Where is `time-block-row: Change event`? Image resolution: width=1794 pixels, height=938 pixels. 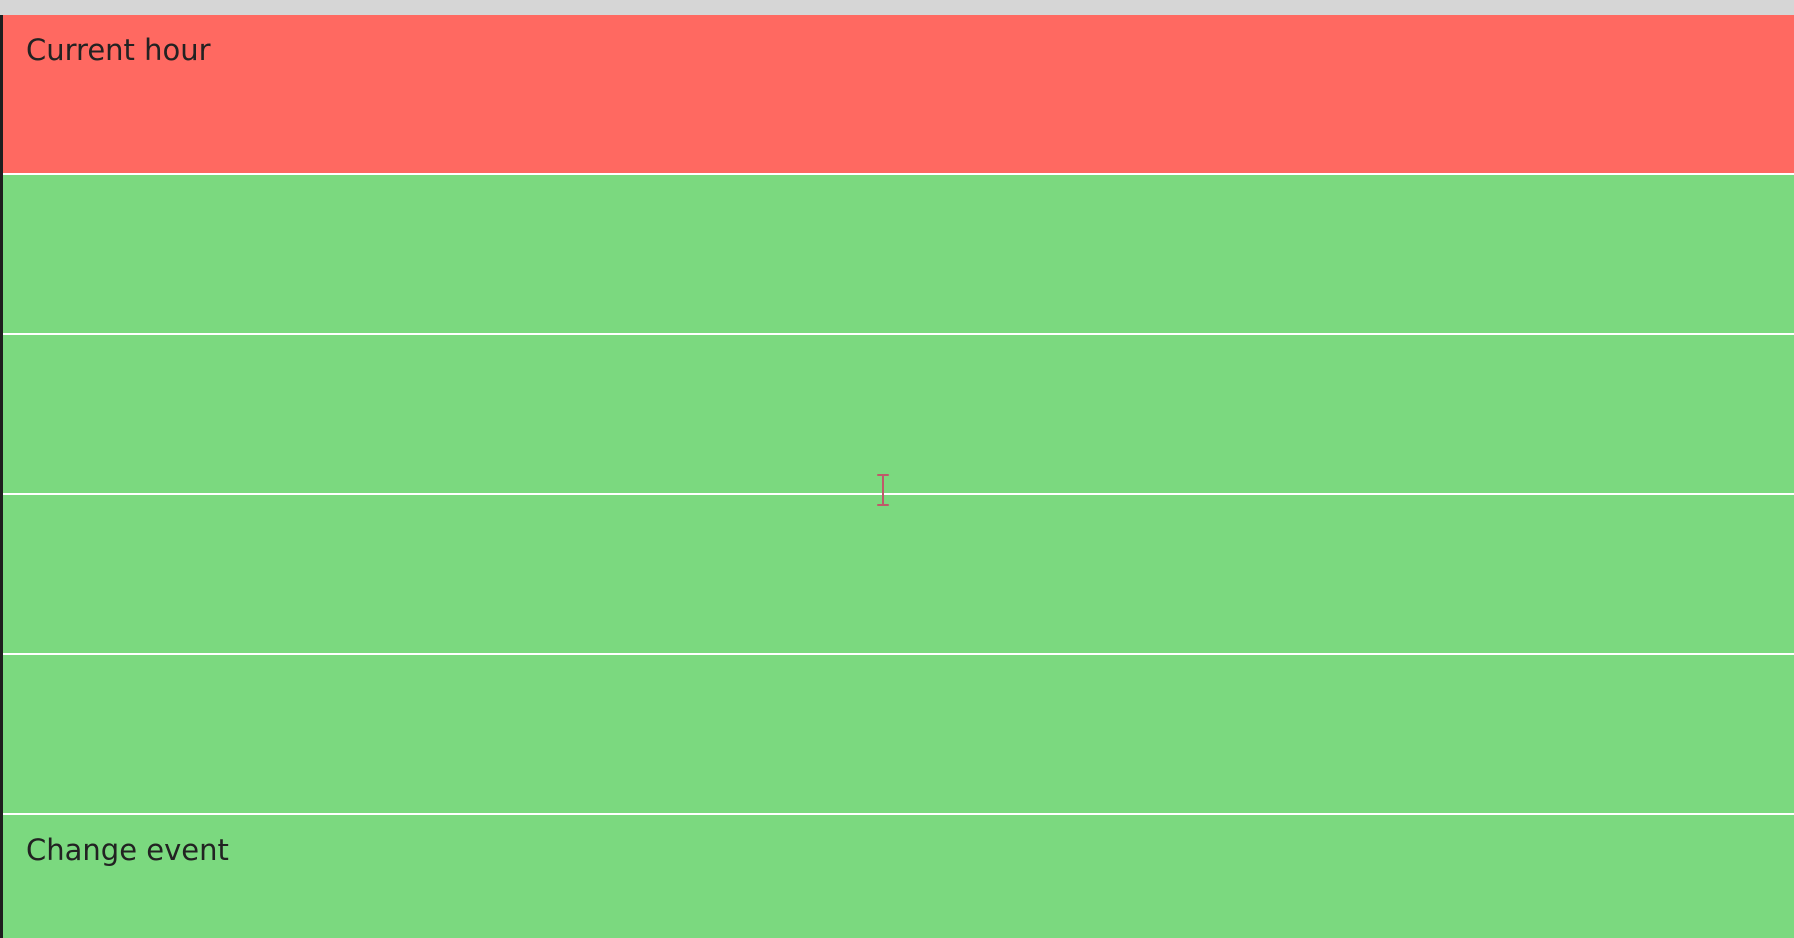
time-block-row: Change event is located at coordinates (898, 876).